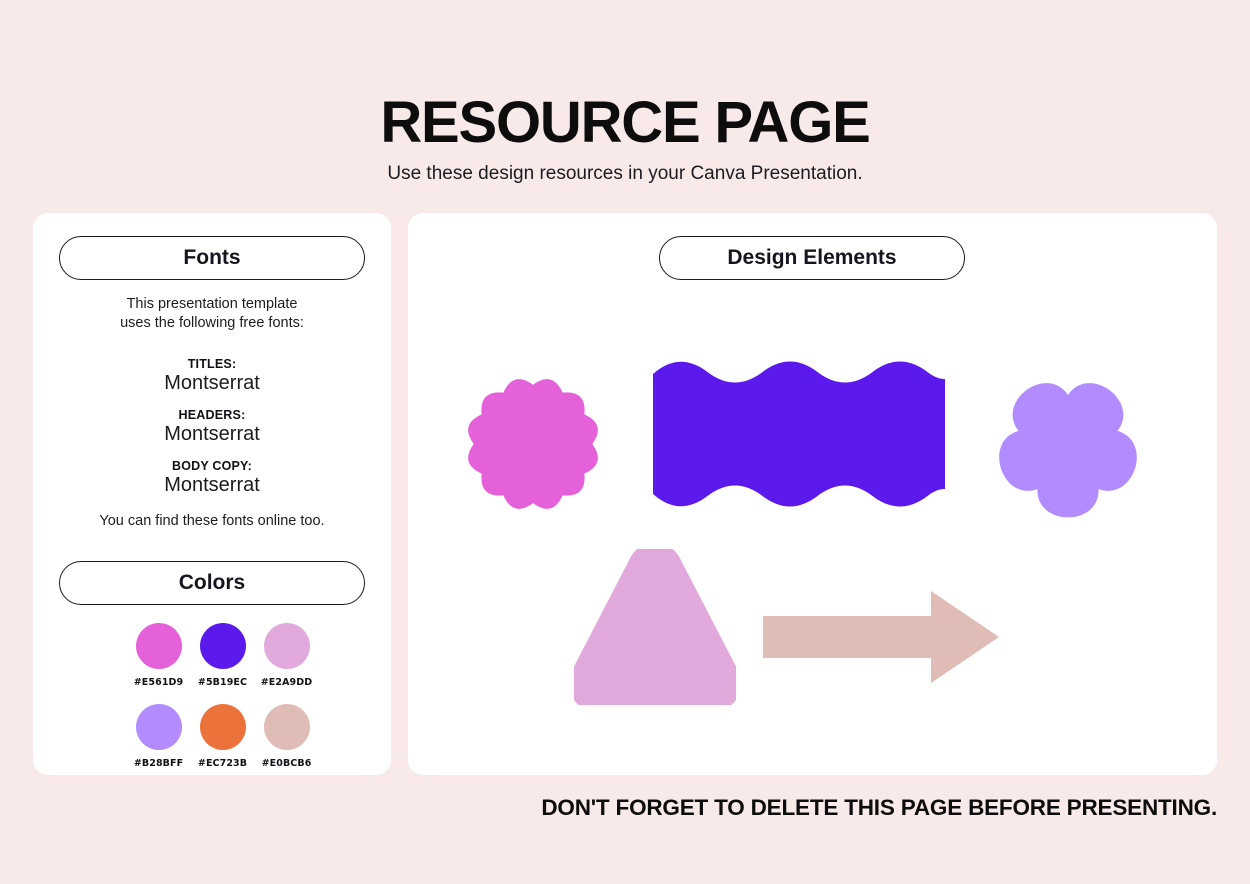 The width and height of the screenshot is (1250, 884). I want to click on fonts-outro-text: You can find these fonts online too., so click(212, 521).